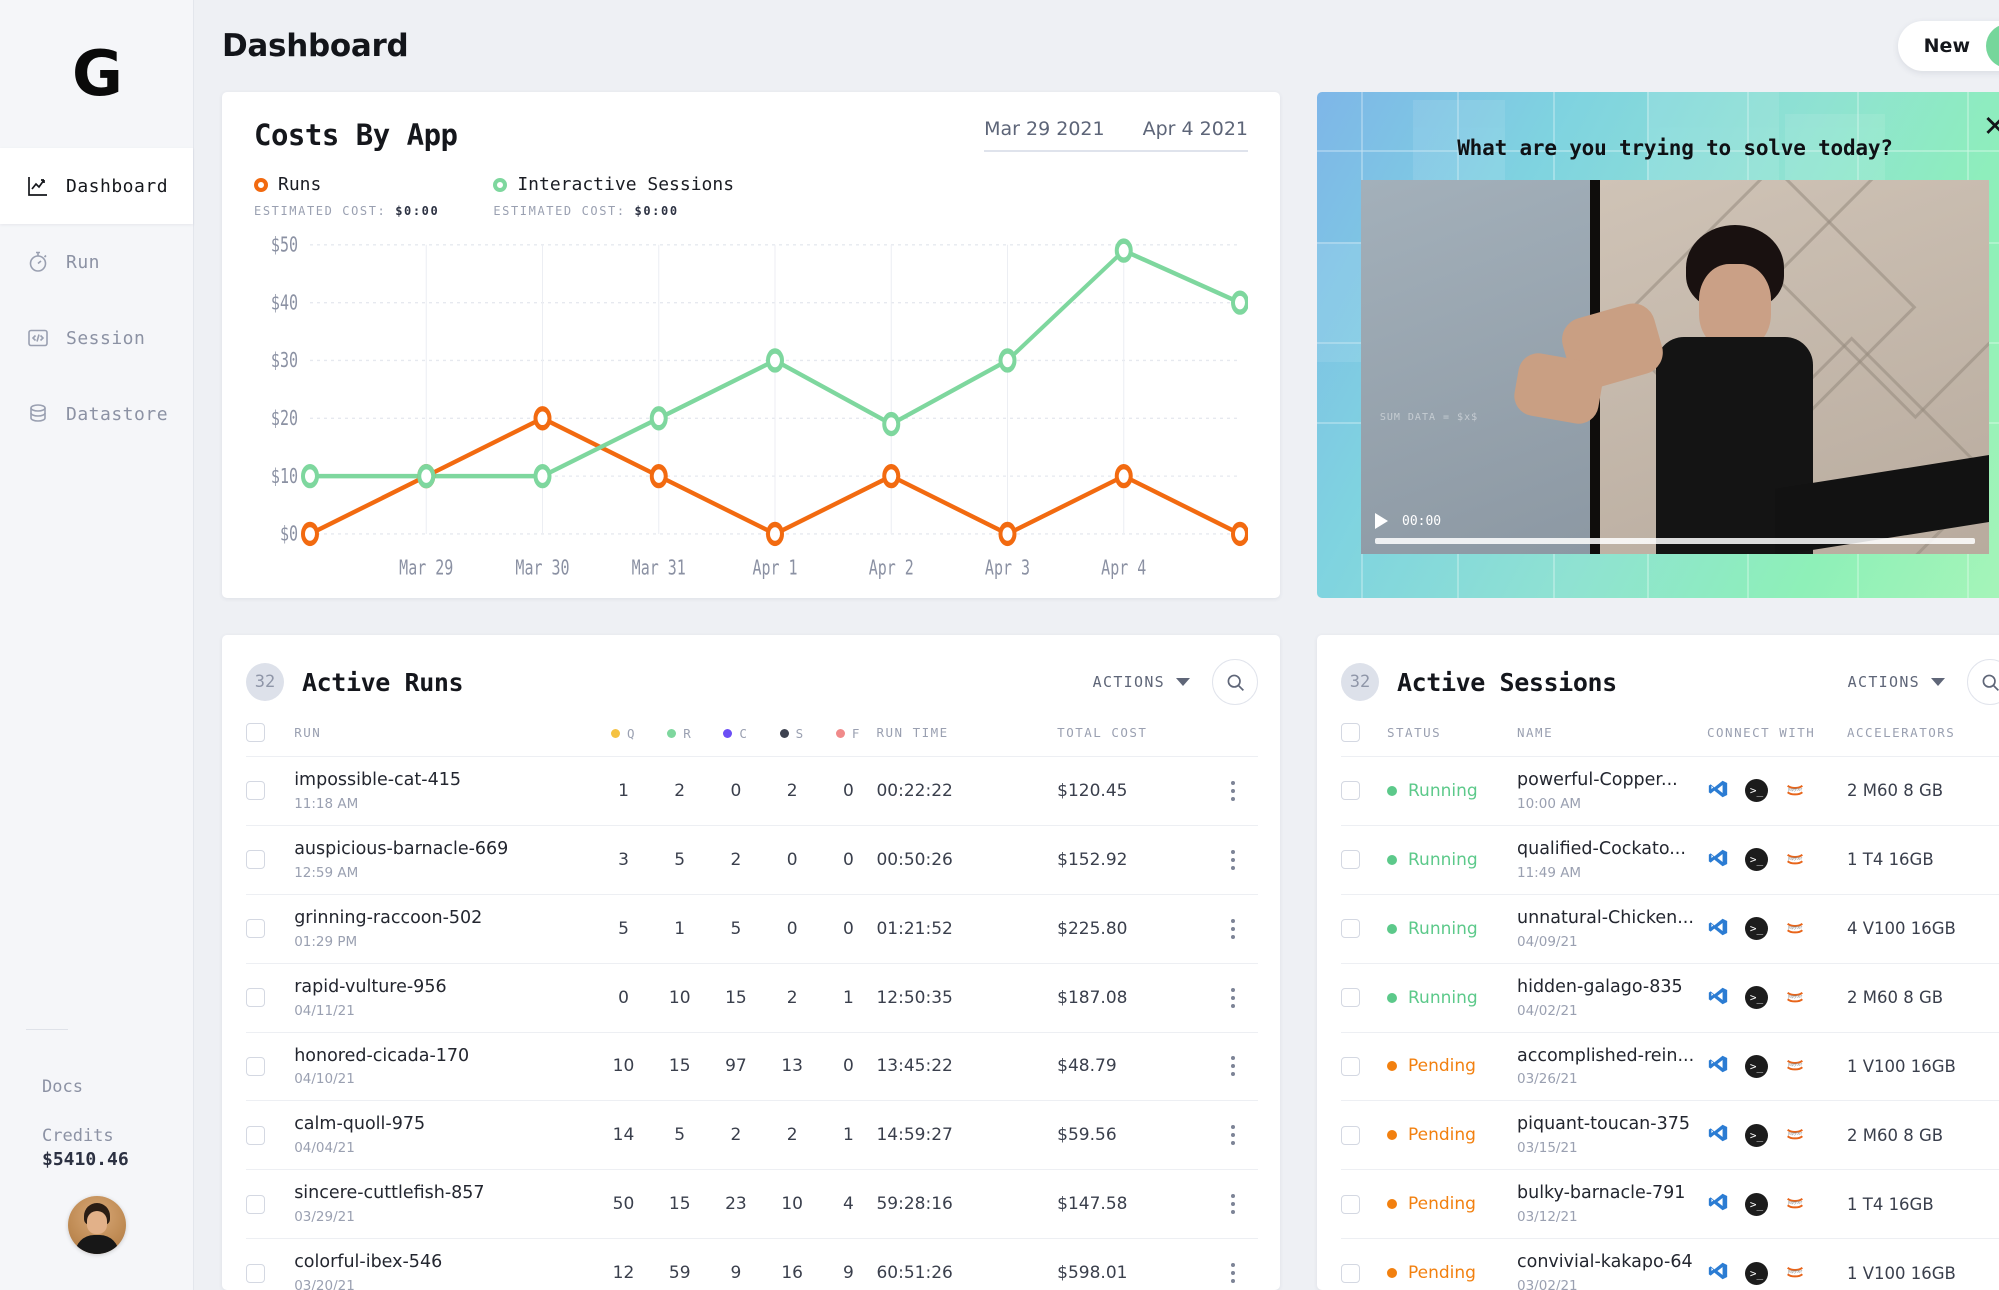 This screenshot has height=1290, width=1999. I want to click on runs-search-button, so click(1235, 682).